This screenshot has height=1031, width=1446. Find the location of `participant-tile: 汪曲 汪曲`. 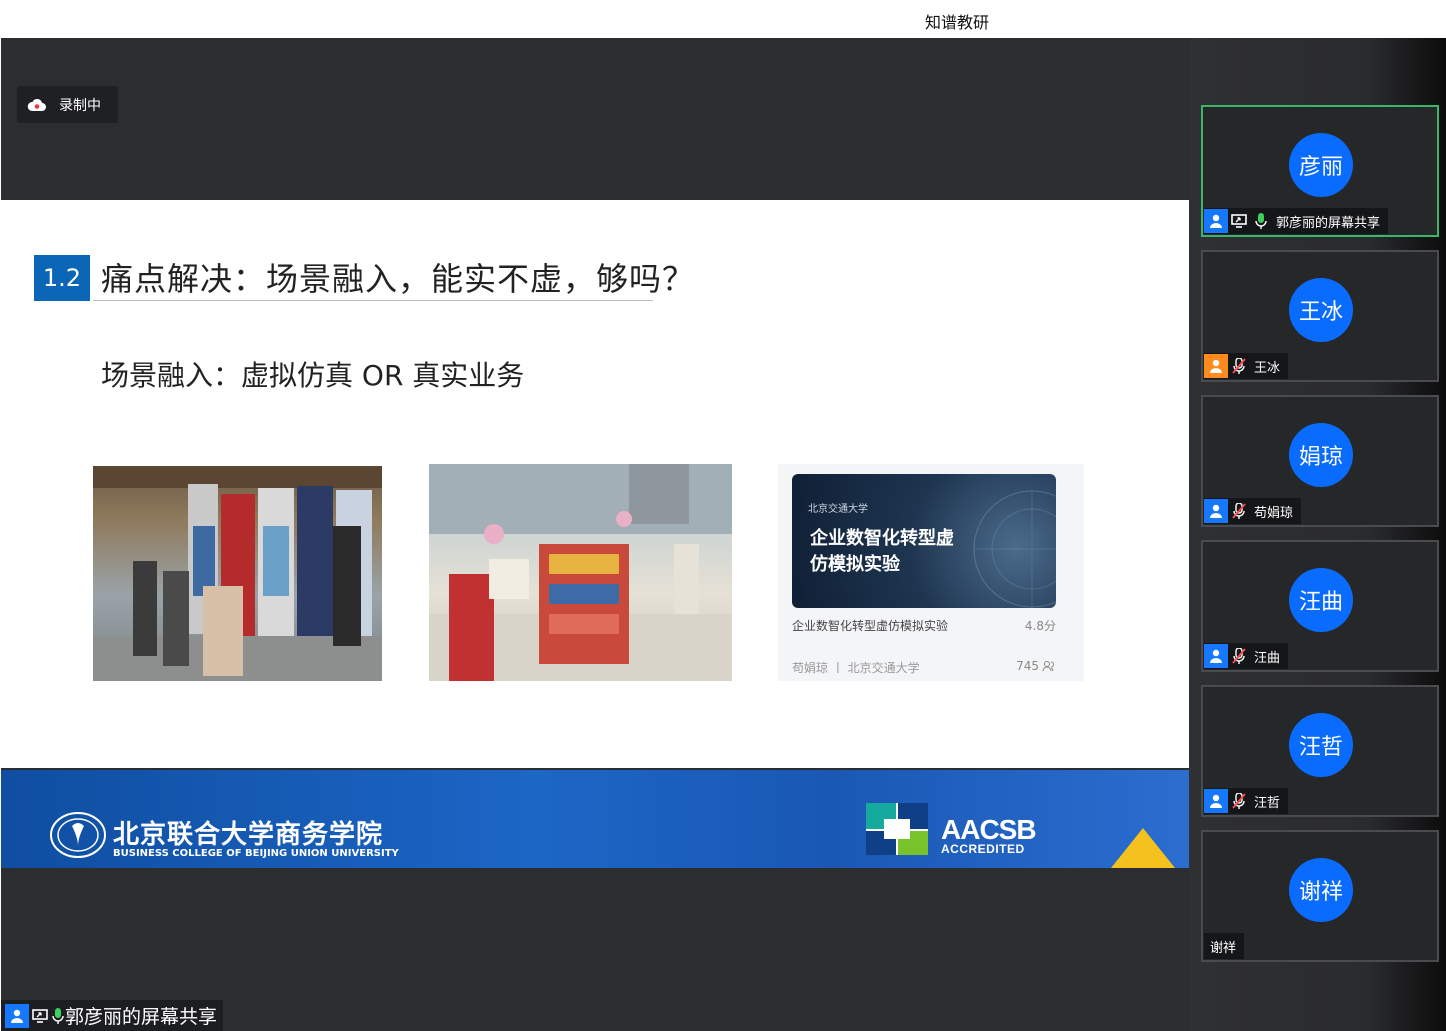

participant-tile: 汪曲 汪曲 is located at coordinates (1320, 606).